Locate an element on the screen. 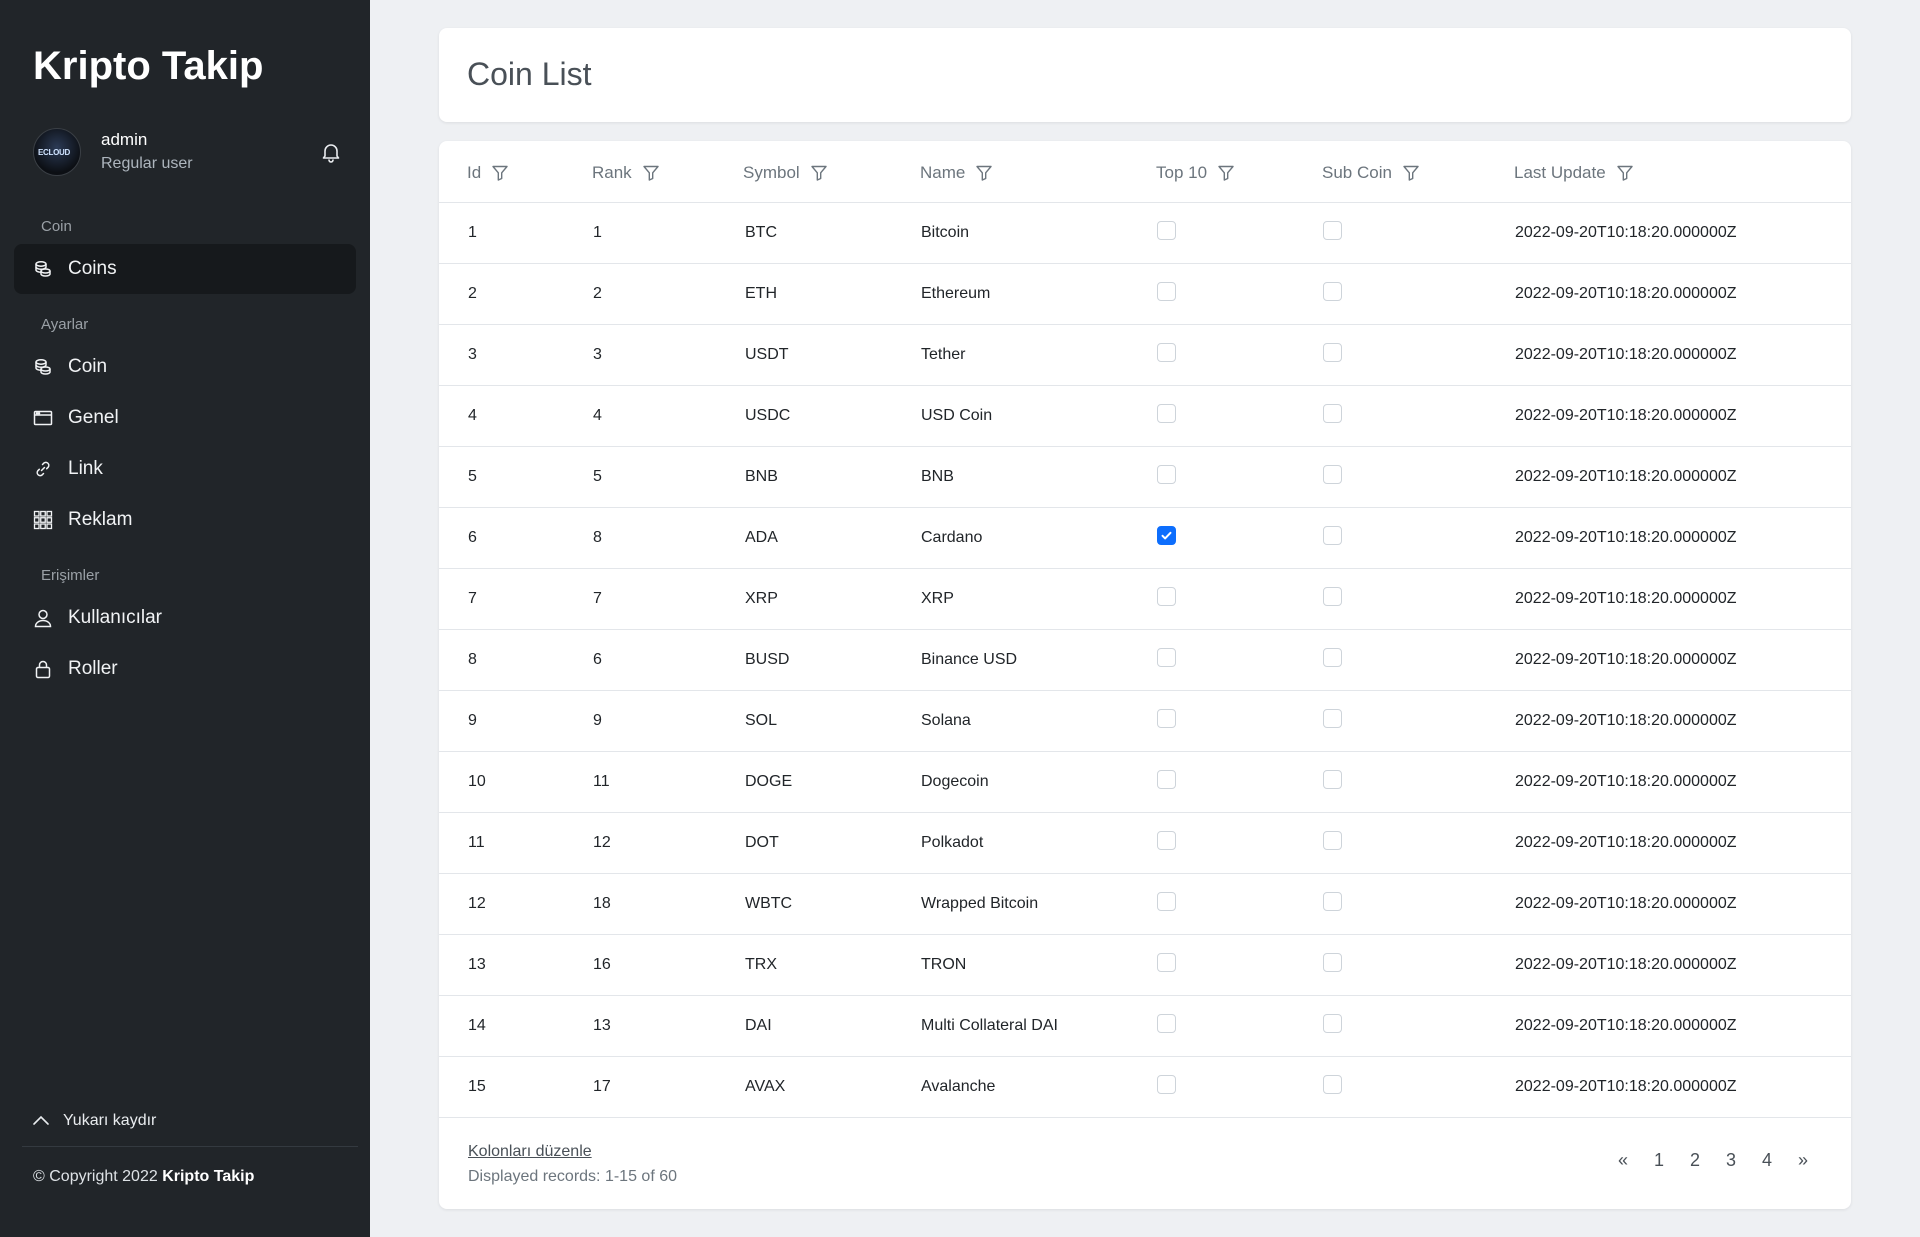 Image resolution: width=1920 pixels, height=1237 pixels. sidebar-item-reklam: Reklam is located at coordinates (185, 520).